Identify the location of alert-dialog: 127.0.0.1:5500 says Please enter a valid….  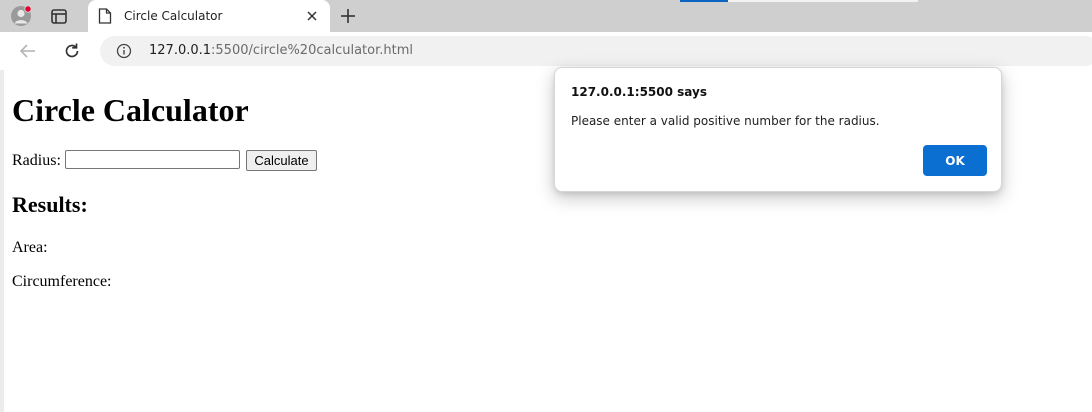
(778, 129).